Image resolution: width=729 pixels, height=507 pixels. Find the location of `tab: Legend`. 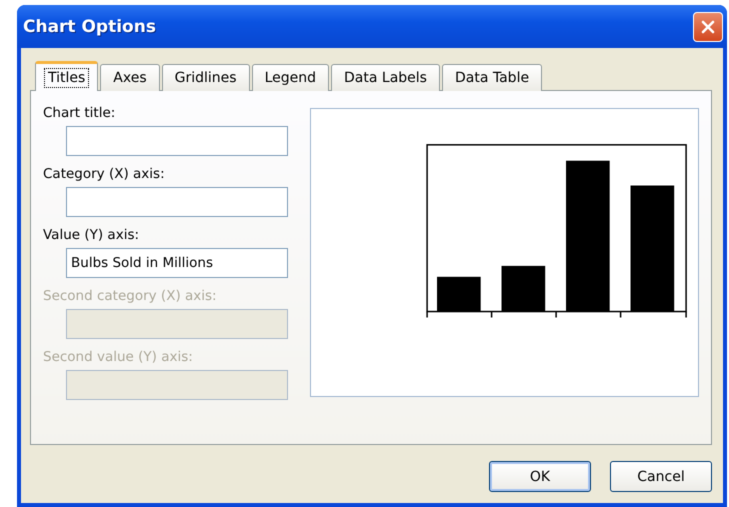

tab: Legend is located at coordinates (291, 77).